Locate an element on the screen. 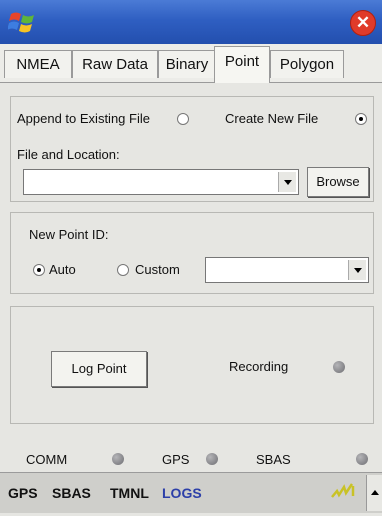  status-sbas: SBAS is located at coordinates (71, 493).